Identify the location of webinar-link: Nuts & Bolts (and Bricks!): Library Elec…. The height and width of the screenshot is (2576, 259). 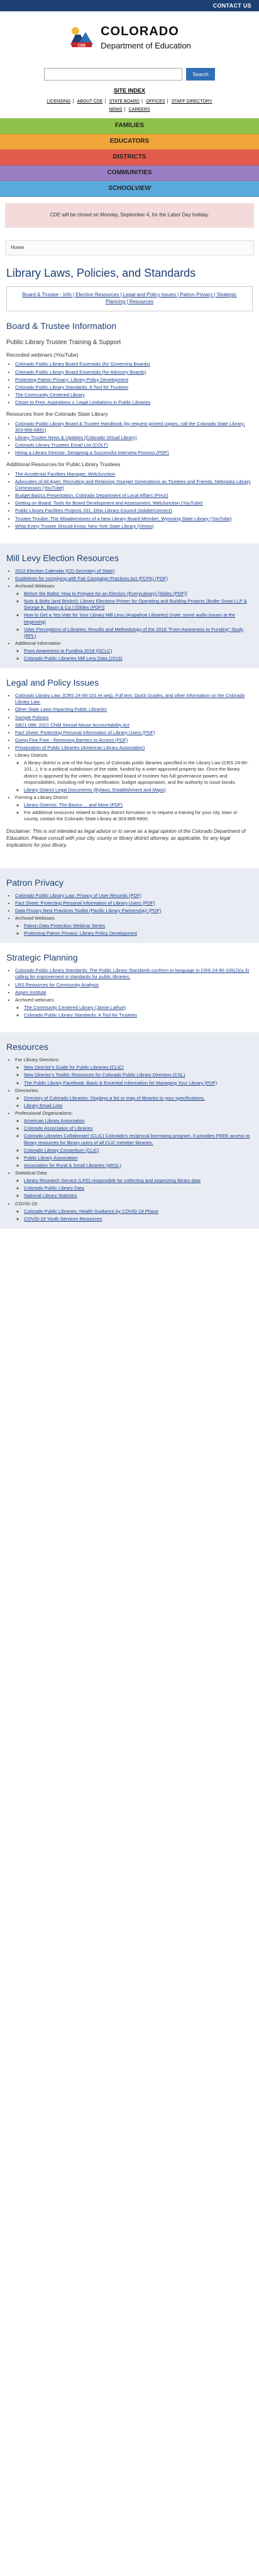
(135, 604).